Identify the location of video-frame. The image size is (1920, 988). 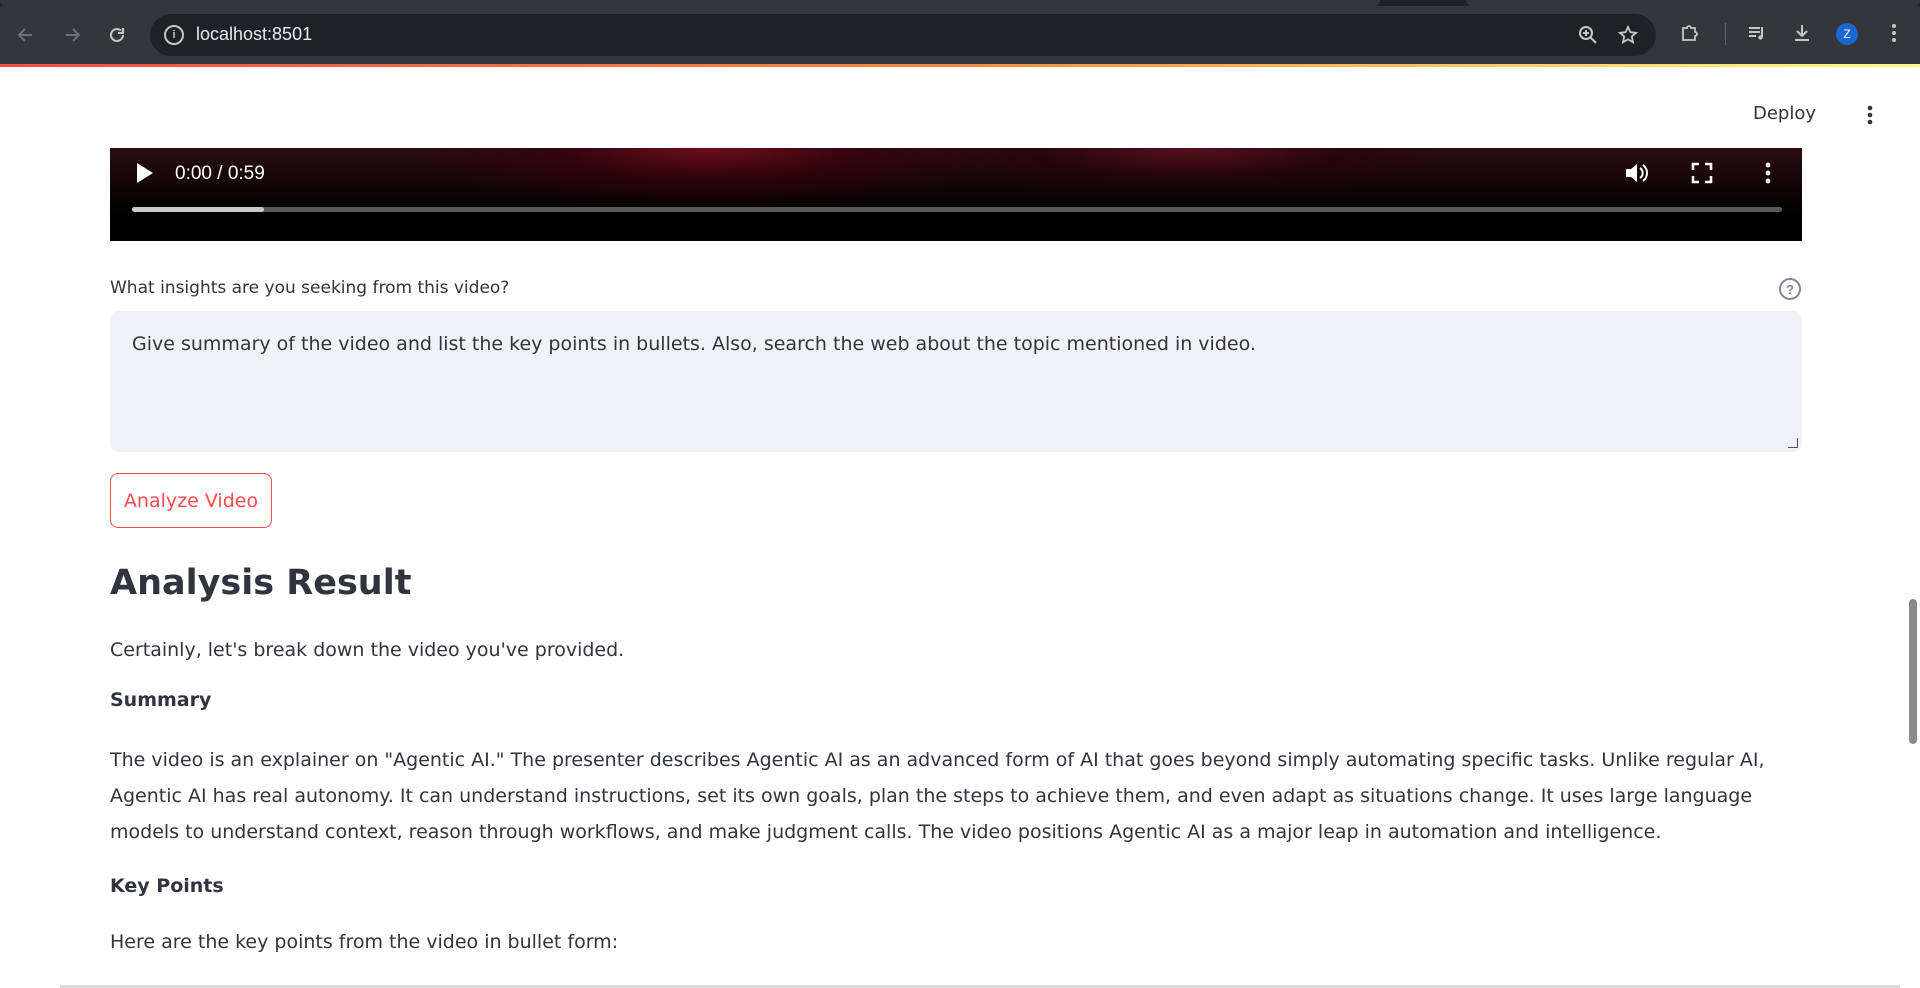
(956, 194).